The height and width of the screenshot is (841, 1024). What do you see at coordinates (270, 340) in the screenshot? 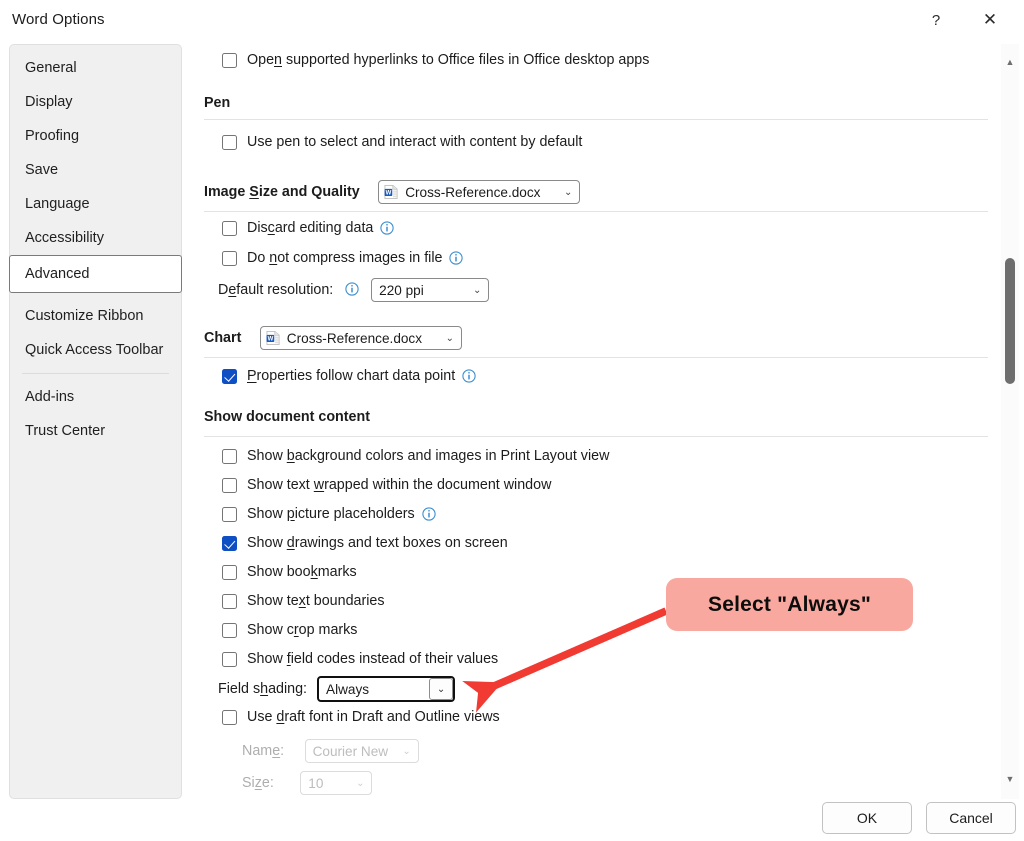
I see `svg-text: W` at bounding box center [270, 340].